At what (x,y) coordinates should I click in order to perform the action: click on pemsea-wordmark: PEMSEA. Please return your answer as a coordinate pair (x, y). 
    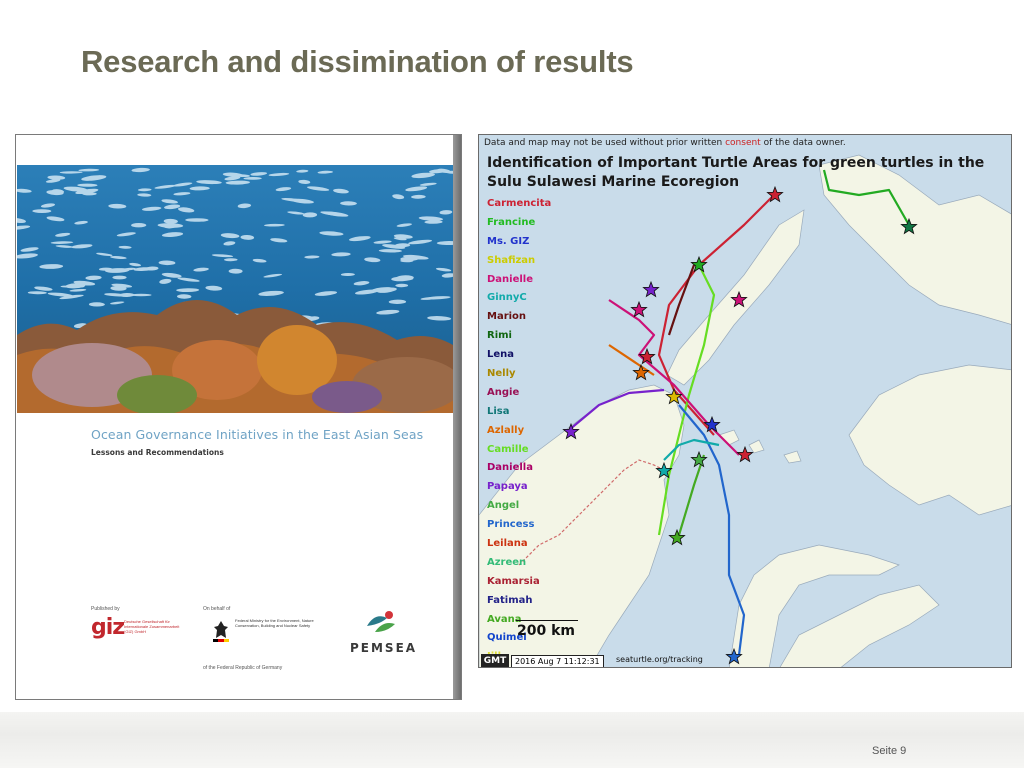
    Looking at the image, I should click on (384, 648).